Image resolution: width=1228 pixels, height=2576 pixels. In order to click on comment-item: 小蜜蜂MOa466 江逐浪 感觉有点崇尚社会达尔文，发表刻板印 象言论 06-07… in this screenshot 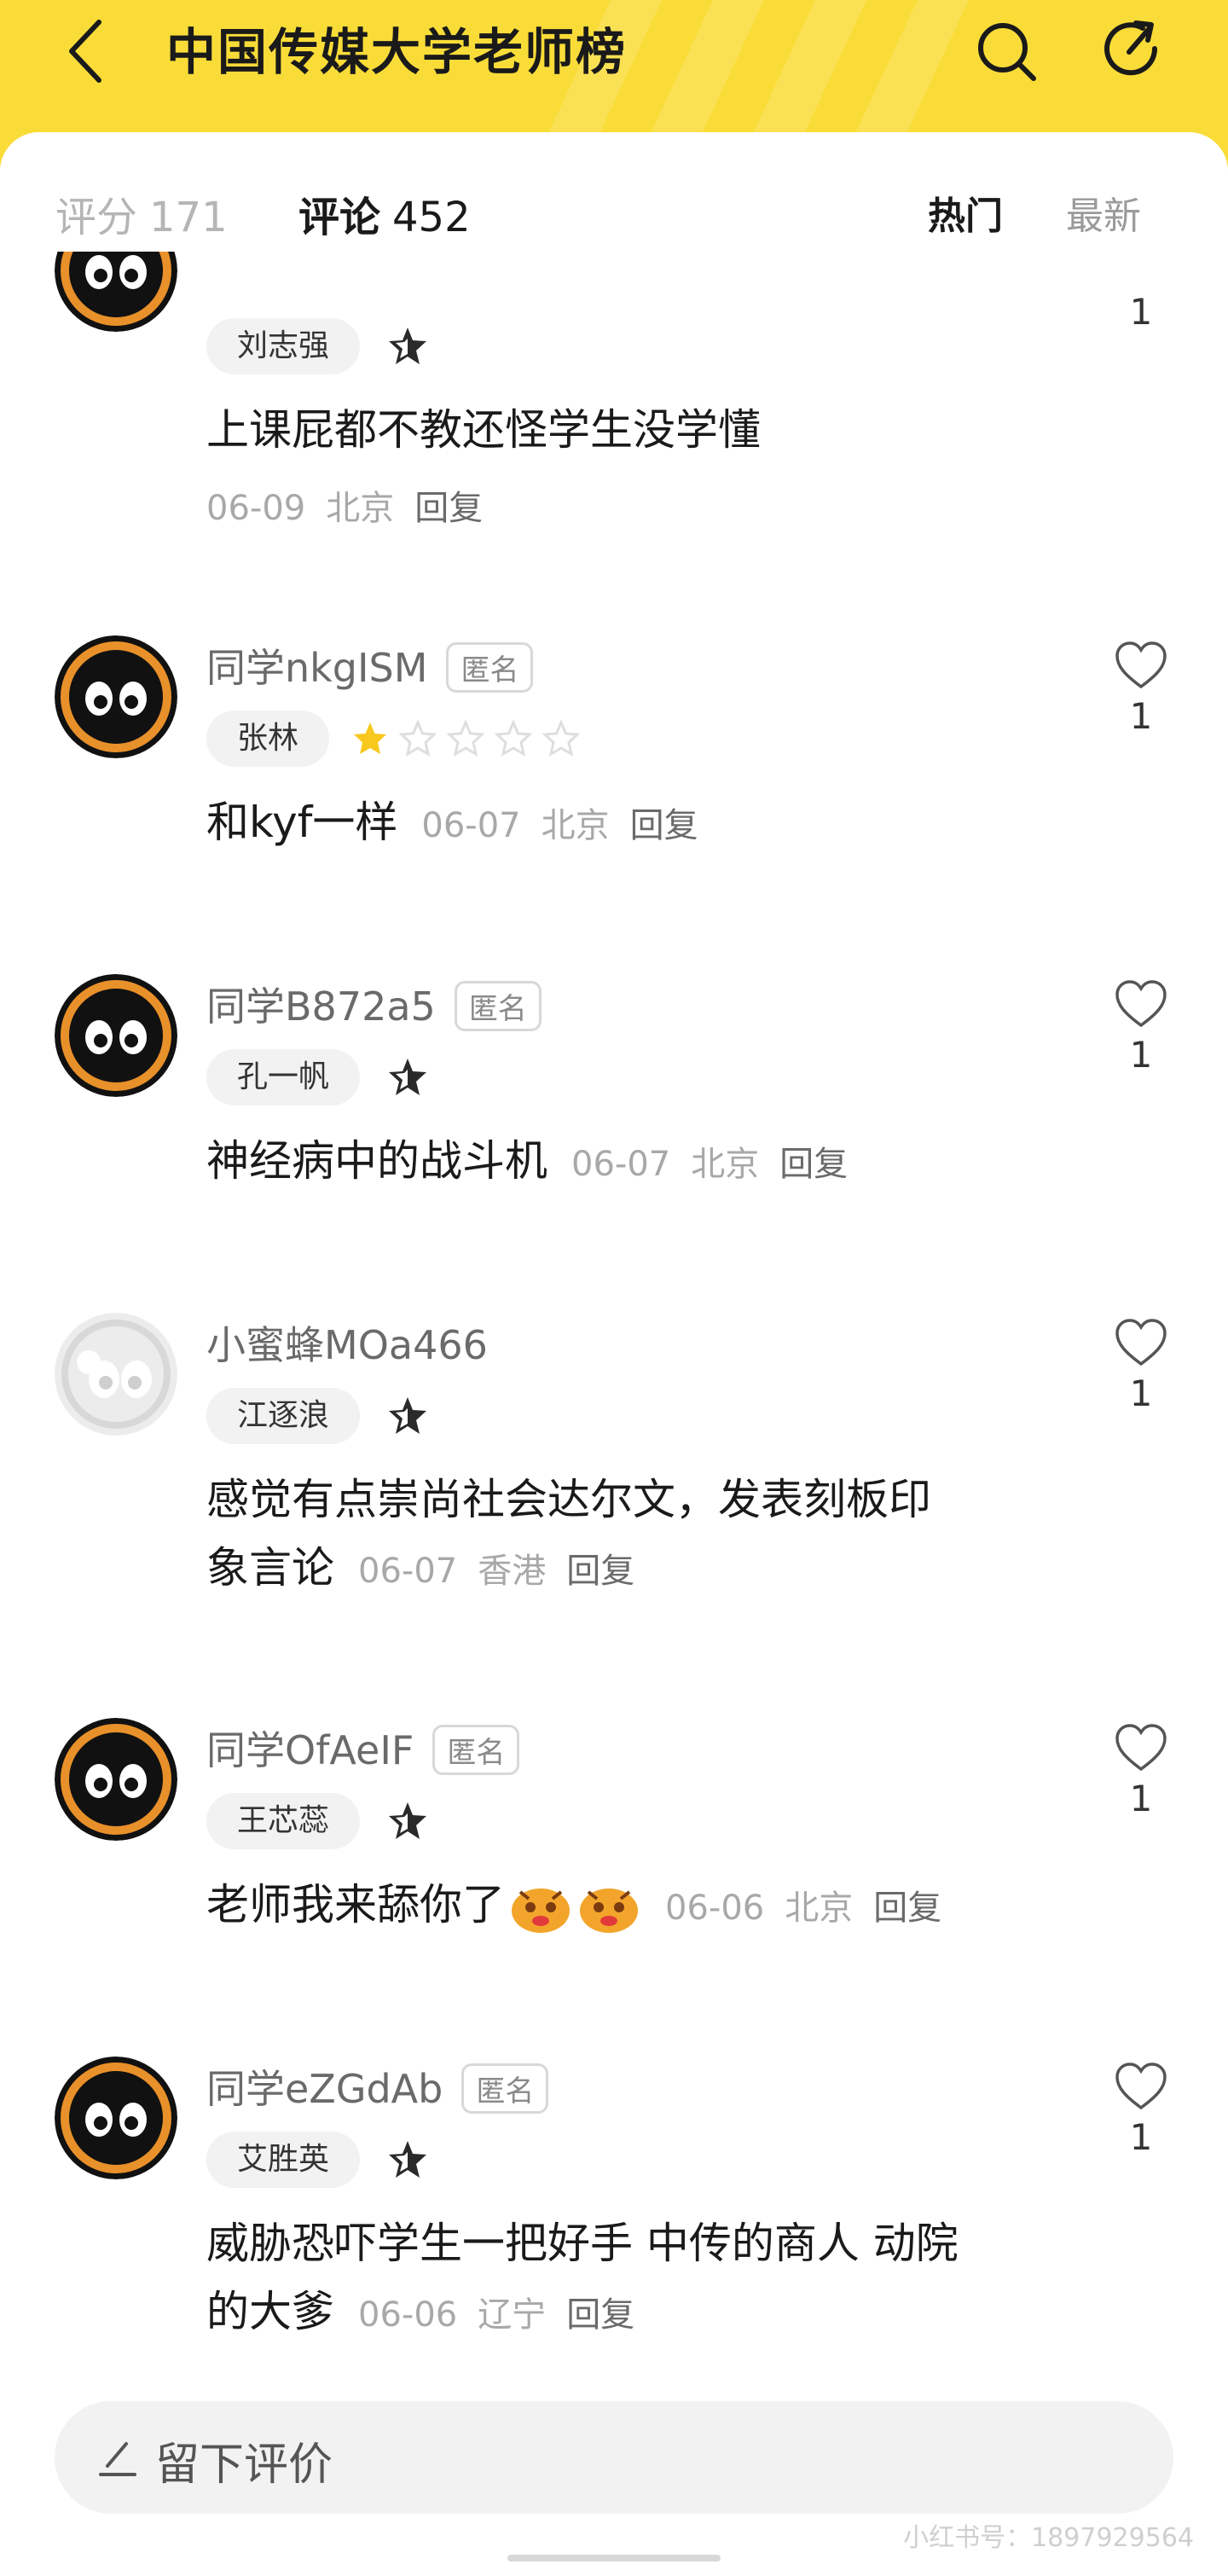, I will do `click(614, 1475)`.